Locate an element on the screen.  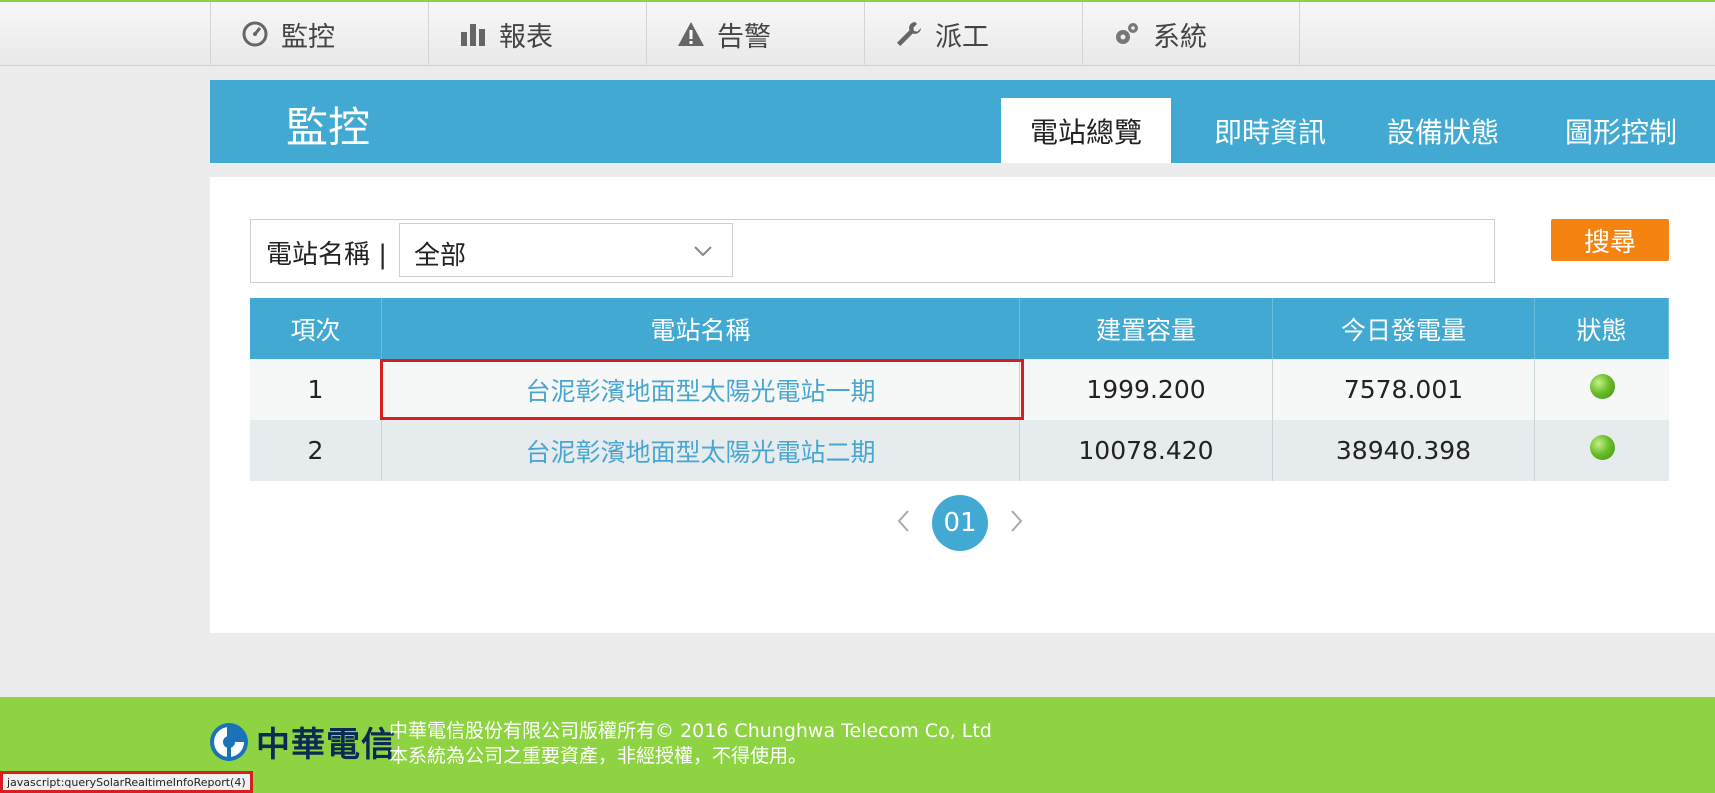
gears-icon is located at coordinates (1127, 34).